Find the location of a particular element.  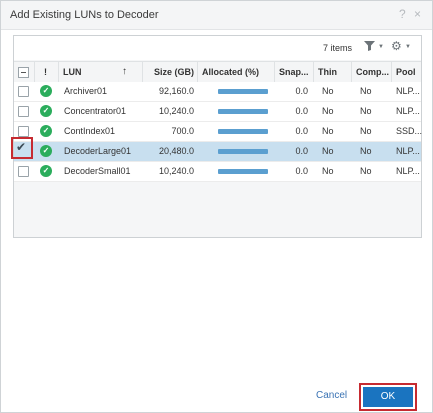

sort-asc-icon: ↑ is located at coordinates (124, 71).